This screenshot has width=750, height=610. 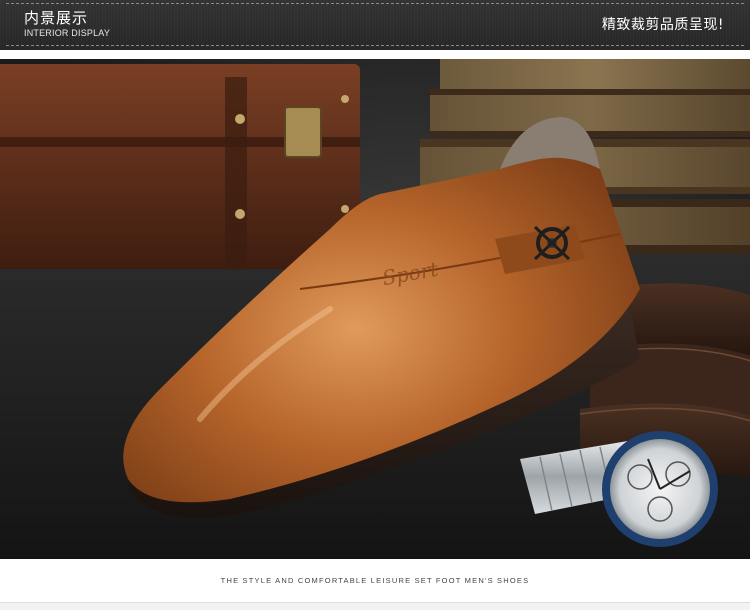 What do you see at coordinates (375, 3) in the screenshot?
I see `header-top-stitching` at bounding box center [375, 3].